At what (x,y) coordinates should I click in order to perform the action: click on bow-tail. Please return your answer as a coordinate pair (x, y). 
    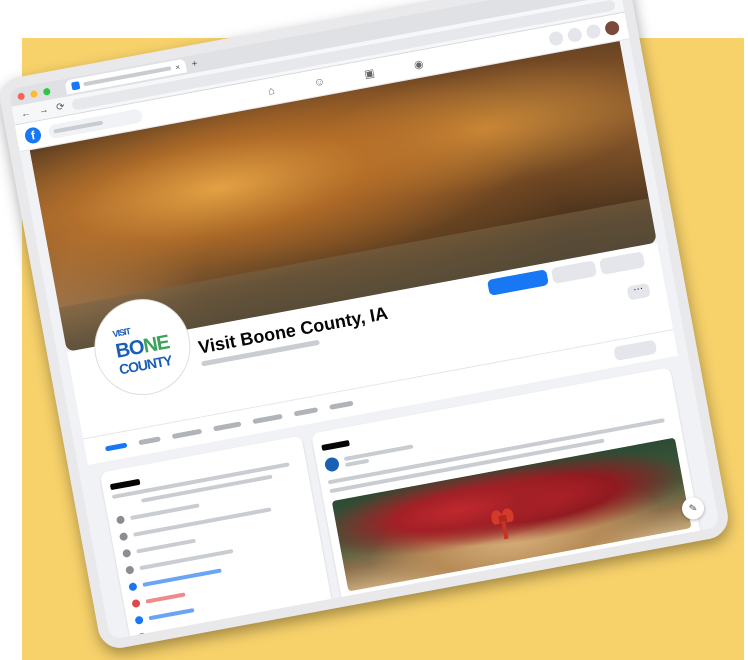
    Looking at the image, I should click on (504, 529).